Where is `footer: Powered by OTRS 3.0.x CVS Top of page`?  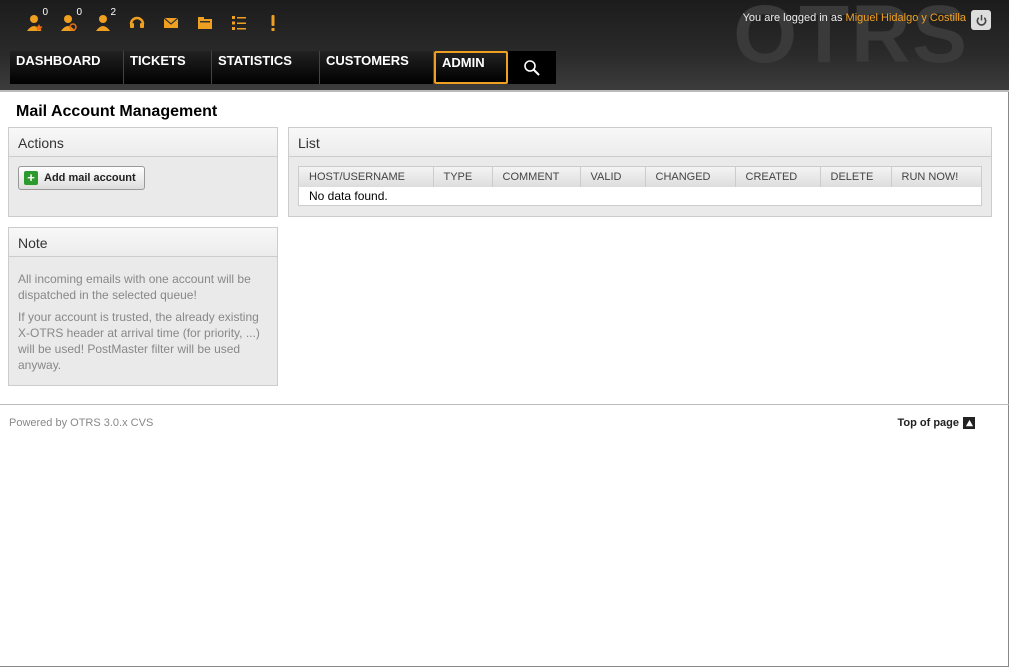 footer: Powered by OTRS 3.0.x CVS Top of page is located at coordinates (504, 416).